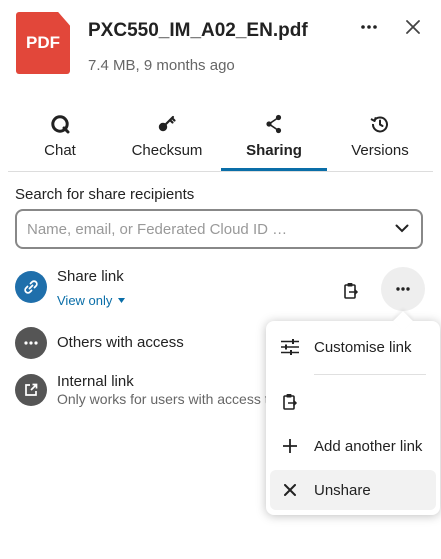 The height and width of the screenshot is (559, 441). Describe the element at coordinates (290, 347) in the screenshot. I see `tune-icon` at that location.